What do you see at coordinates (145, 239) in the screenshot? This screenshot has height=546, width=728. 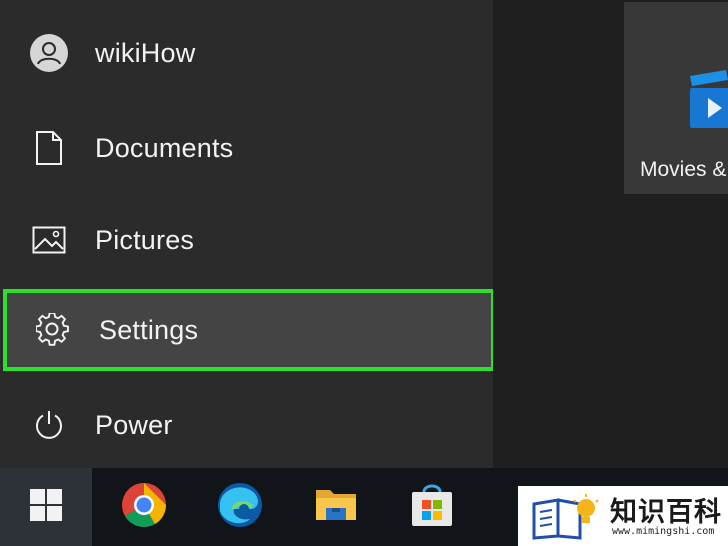 I see `start-item-label: Pictures` at bounding box center [145, 239].